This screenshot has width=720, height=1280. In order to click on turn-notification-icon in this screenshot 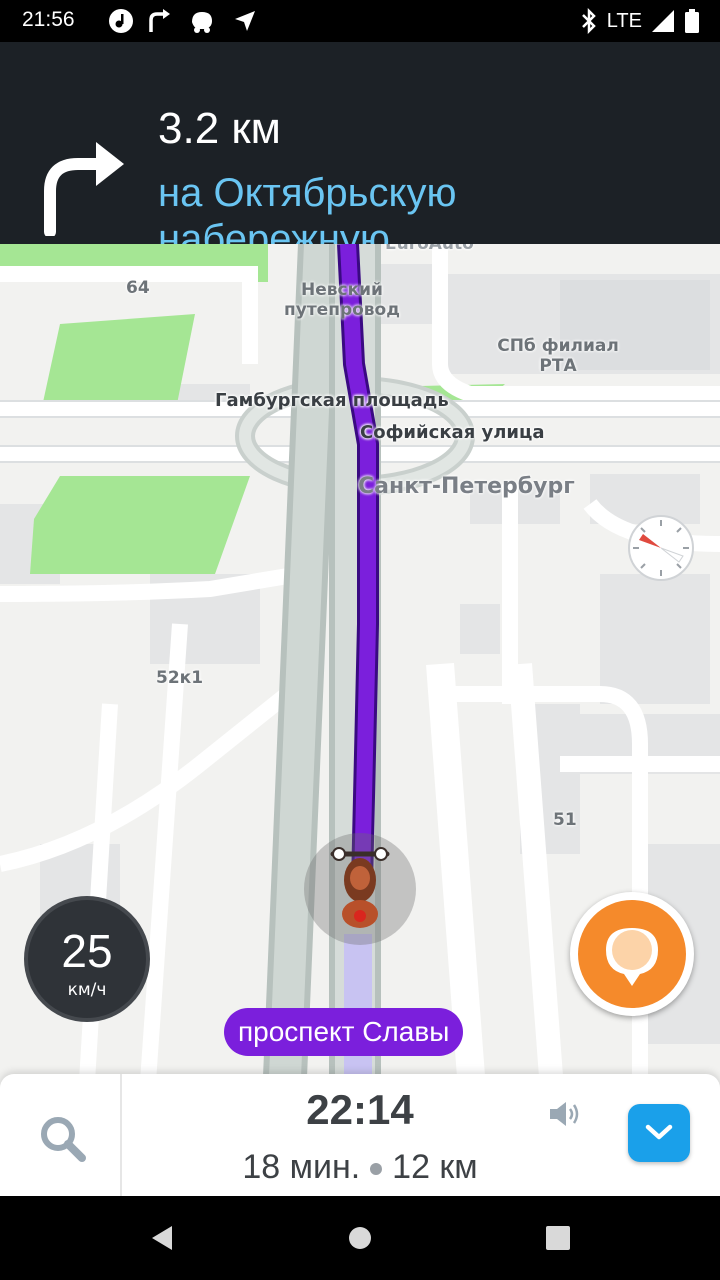, I will do `click(159, 20)`.